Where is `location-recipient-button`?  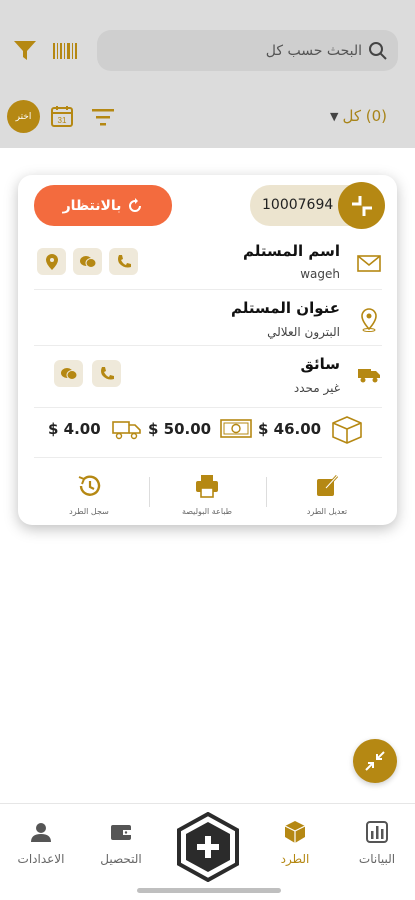
location-recipient-button is located at coordinates (51, 261).